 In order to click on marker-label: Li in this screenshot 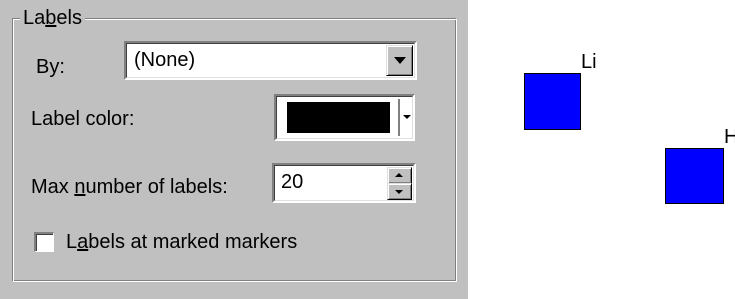, I will do `click(589, 62)`.